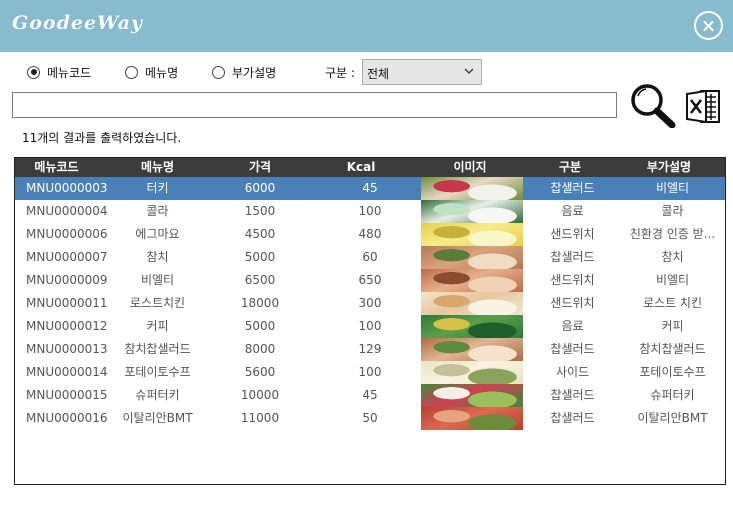  I want to click on cell-kcal: 129, so click(370, 349).